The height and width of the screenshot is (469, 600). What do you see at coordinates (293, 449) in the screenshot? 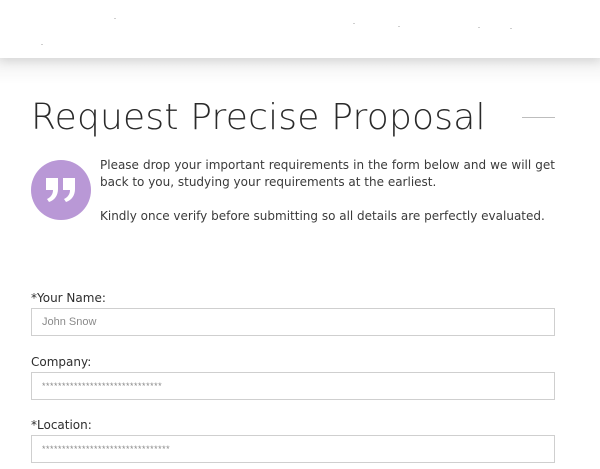
I see `location-input` at bounding box center [293, 449].